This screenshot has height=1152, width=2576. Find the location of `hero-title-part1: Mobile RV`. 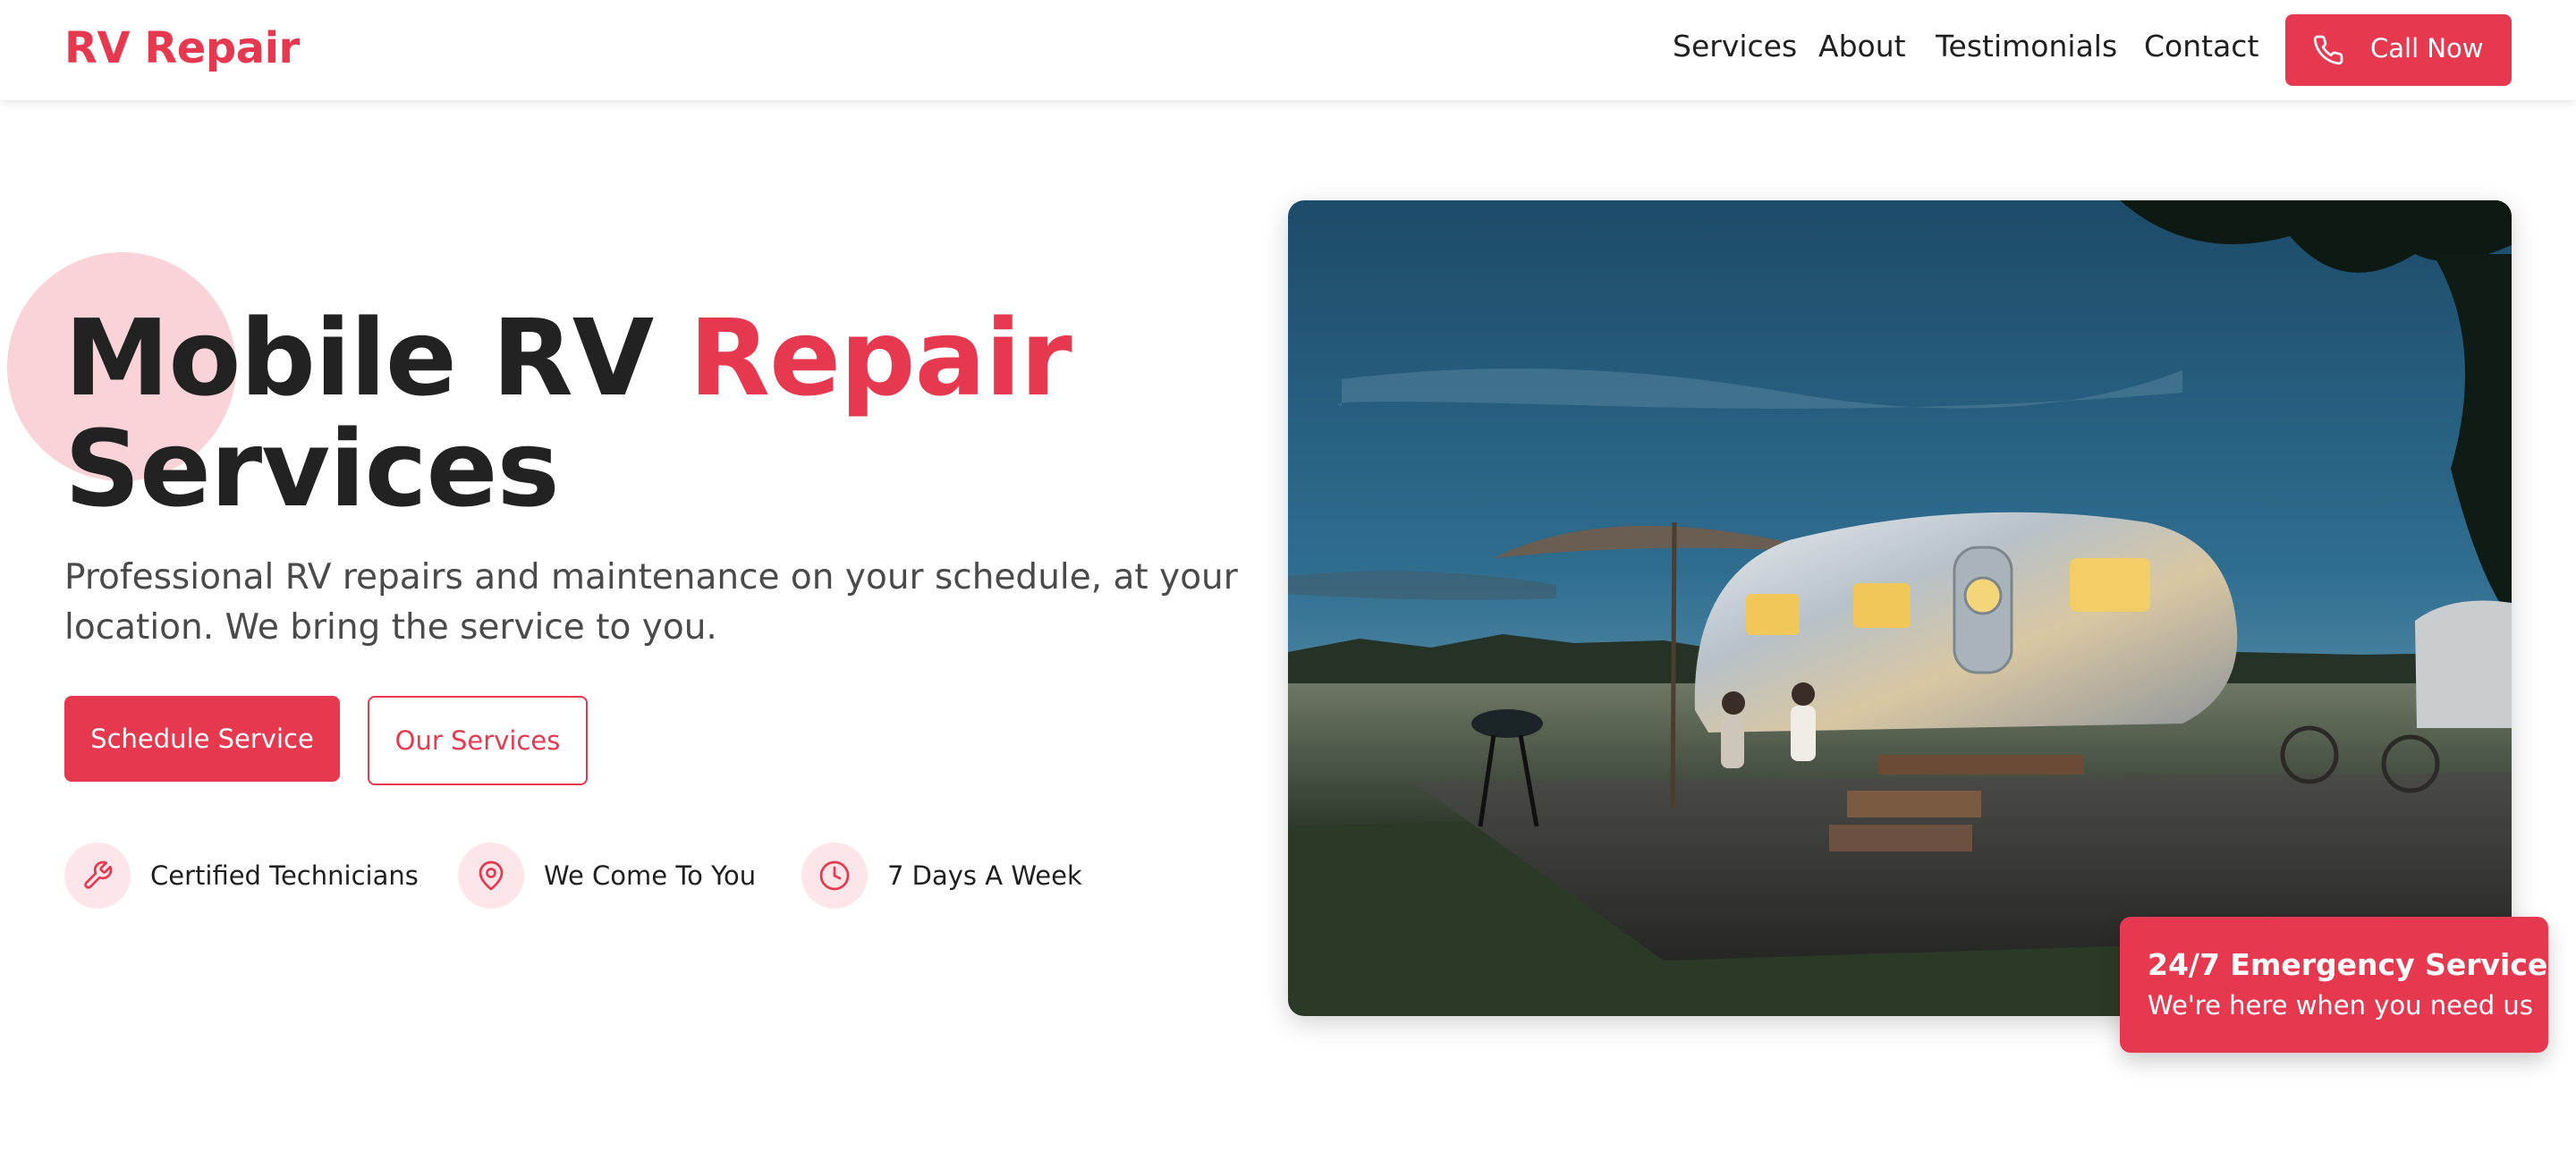

hero-title-part1: Mobile RV is located at coordinates (377, 358).